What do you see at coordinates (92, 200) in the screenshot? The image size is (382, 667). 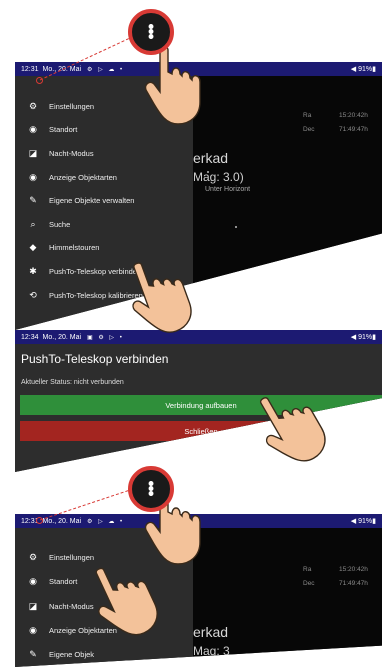 I see `menu-item-label: Eigene Objekte verwalten` at bounding box center [92, 200].